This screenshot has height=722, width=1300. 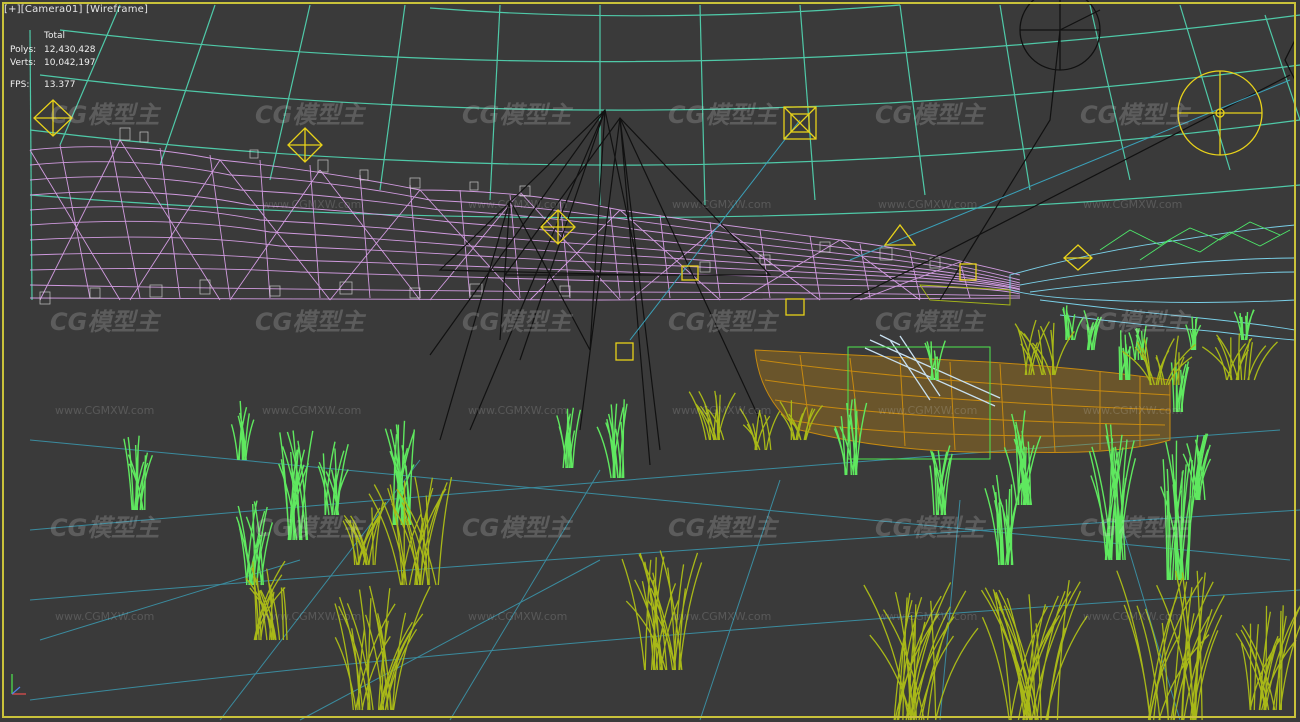 I want to click on stats-fps-value: 13.377, so click(x=60, y=84).